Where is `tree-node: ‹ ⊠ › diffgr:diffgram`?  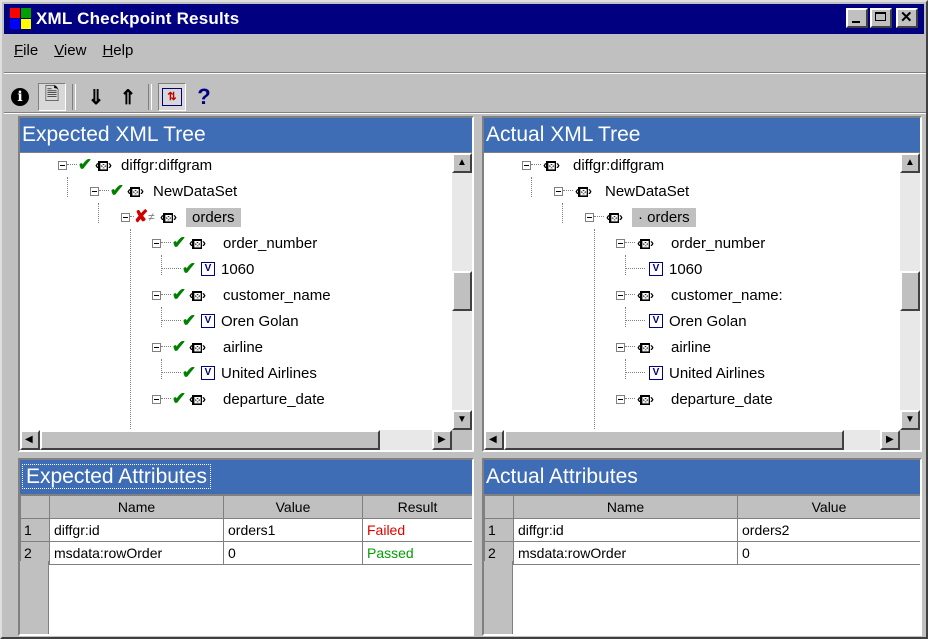
tree-node: ‹ ⊠ › diffgr:diffgram is located at coordinates (593, 165).